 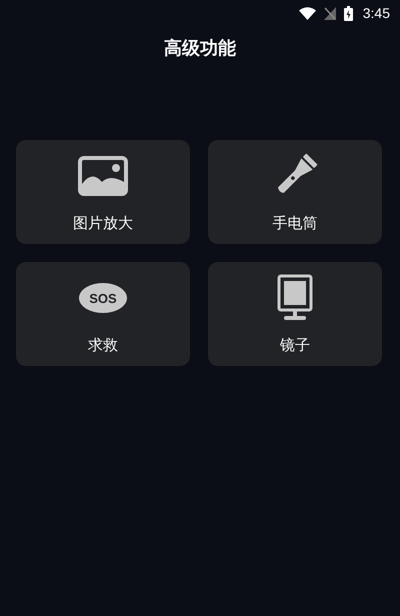 I want to click on no-signal-icon, so click(x=330, y=13).